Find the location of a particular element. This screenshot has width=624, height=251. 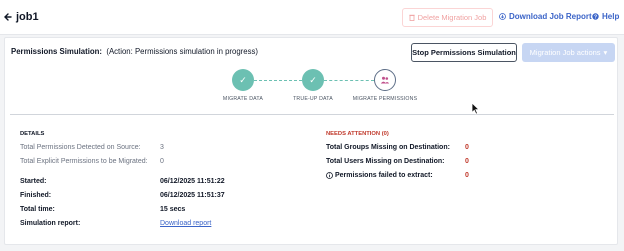

delete-label: Delete Migration Job is located at coordinates (452, 17).